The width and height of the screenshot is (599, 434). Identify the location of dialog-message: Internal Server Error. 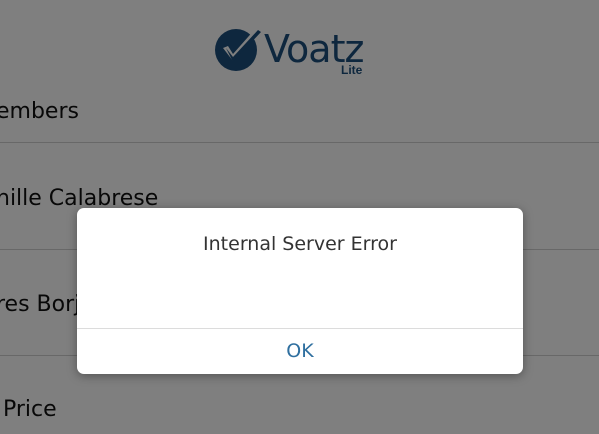
(300, 244).